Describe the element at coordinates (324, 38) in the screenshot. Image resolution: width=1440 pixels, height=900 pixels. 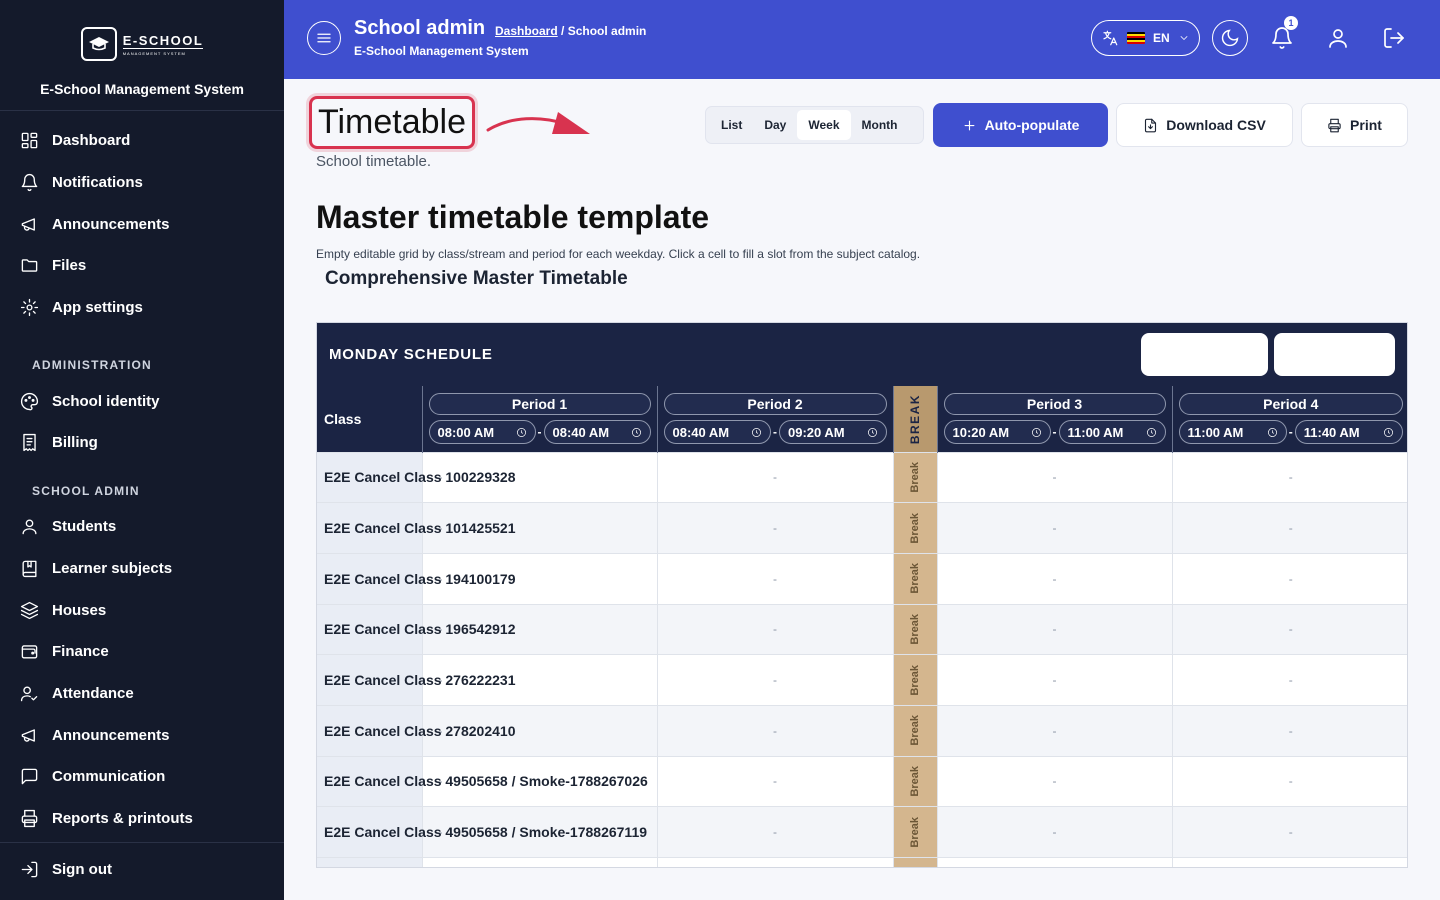
I see `menu-toggle-button` at that location.